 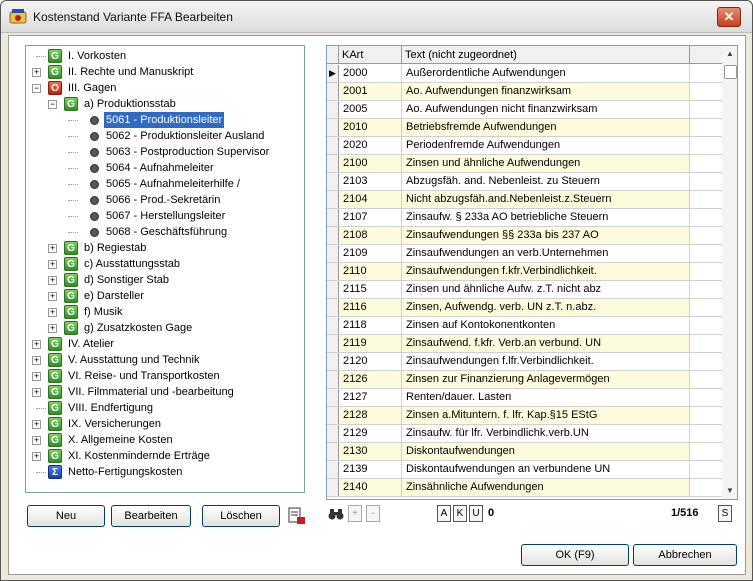 I want to click on kart-cell: 2107, so click(x=370, y=217).